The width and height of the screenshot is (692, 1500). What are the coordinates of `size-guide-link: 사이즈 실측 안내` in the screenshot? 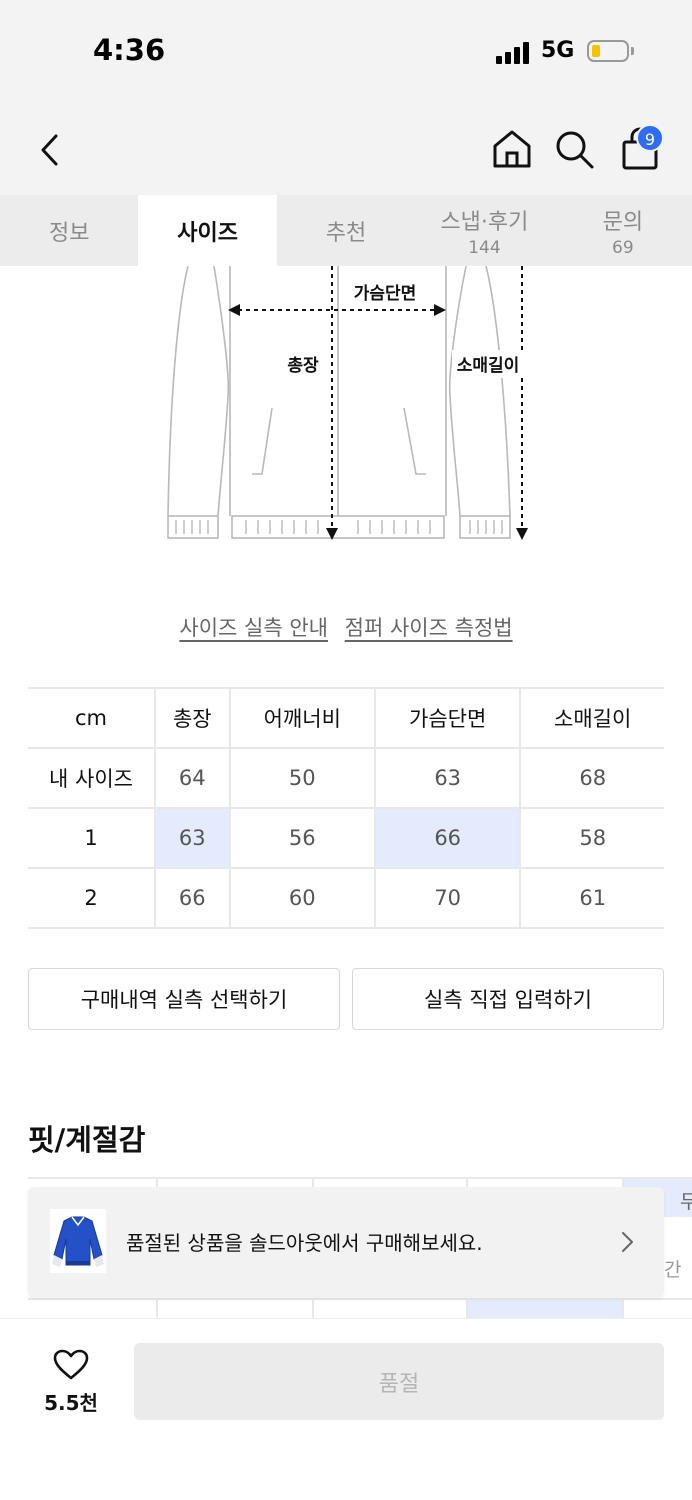 It's located at (253, 628).